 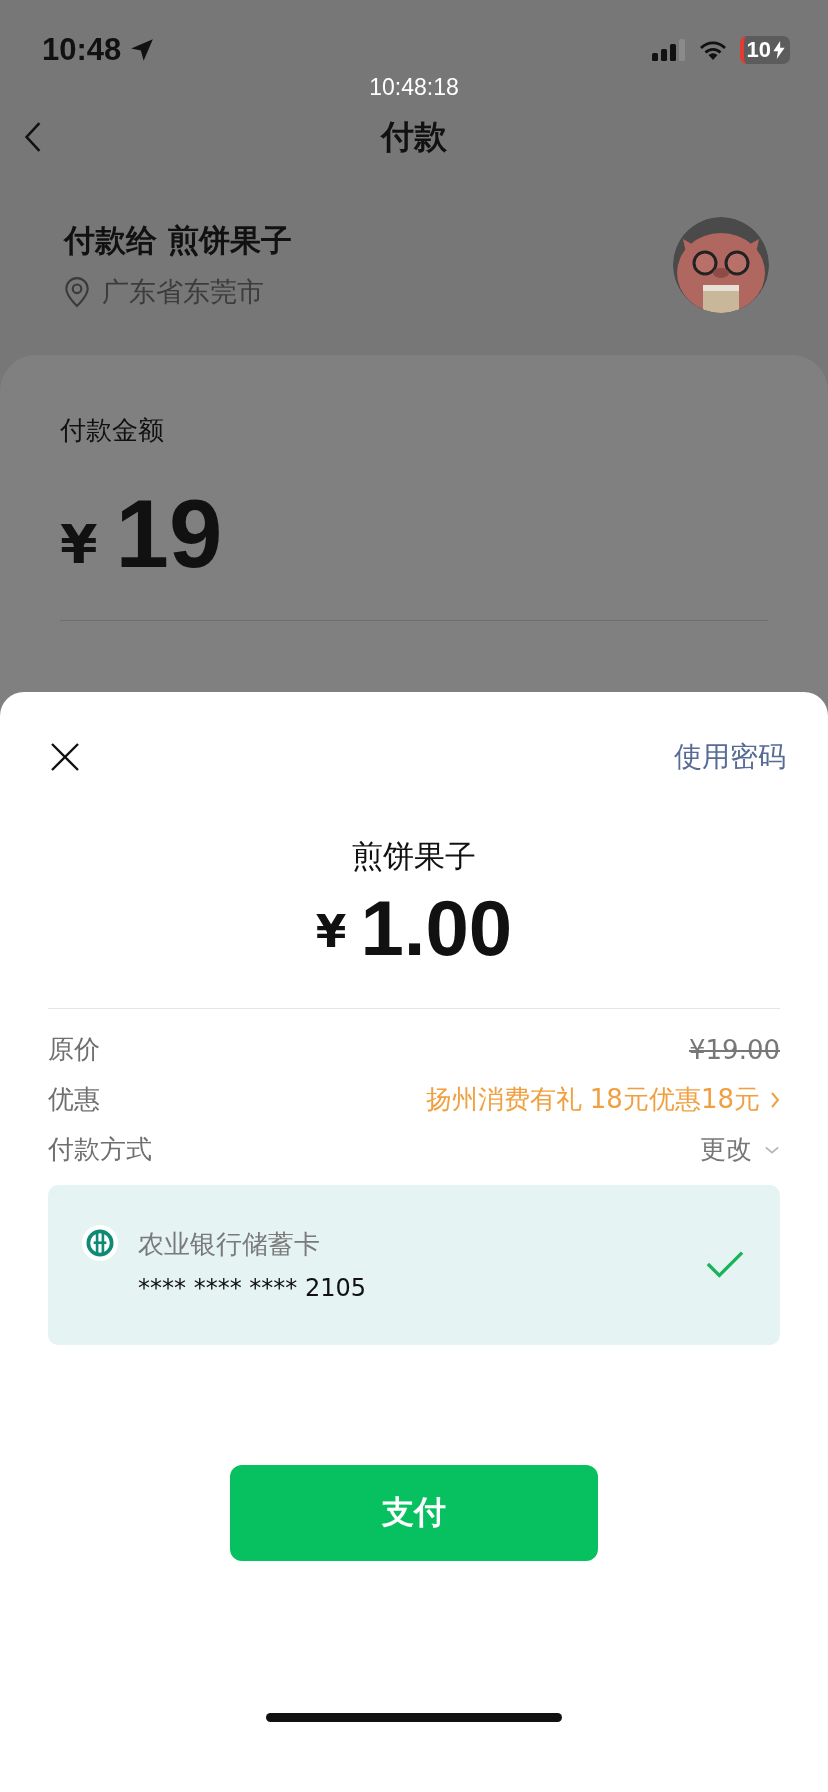 I want to click on battery-level: 10, so click(x=758, y=50).